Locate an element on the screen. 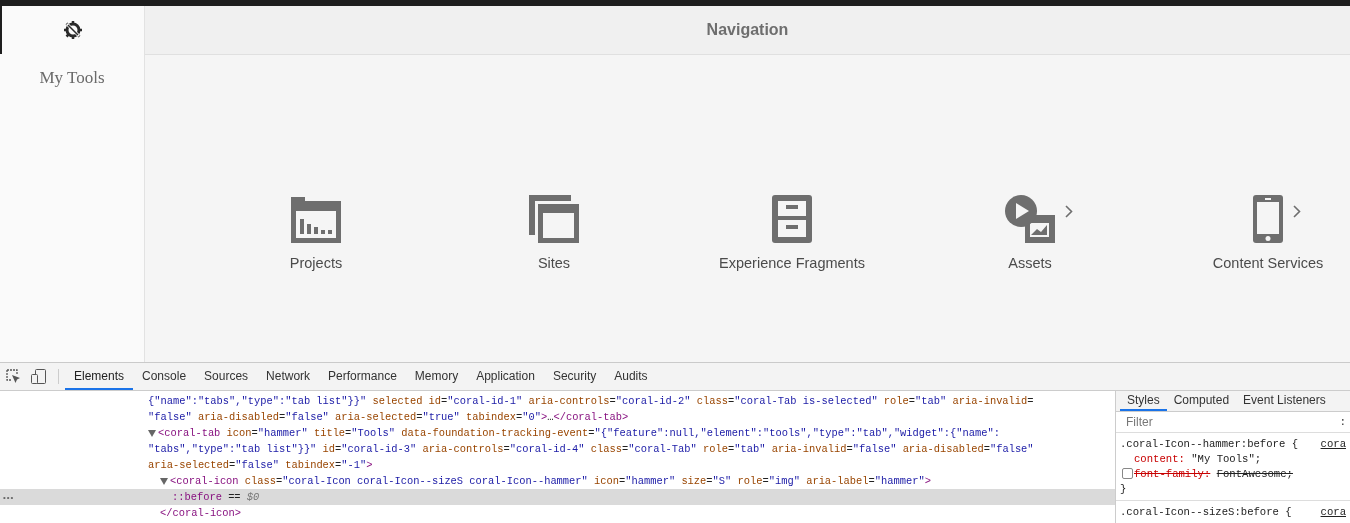  panel-tab: Event Listeners is located at coordinates (1284, 401).